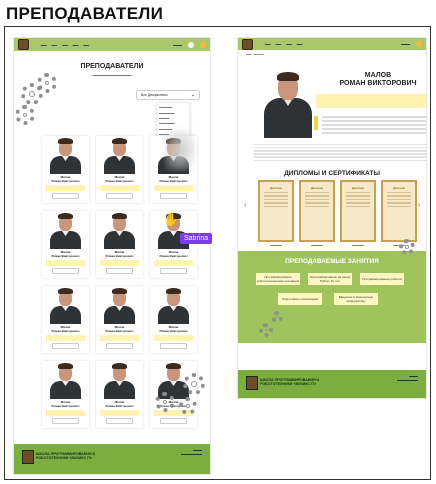  I want to click on quote-bar, so click(316, 123).